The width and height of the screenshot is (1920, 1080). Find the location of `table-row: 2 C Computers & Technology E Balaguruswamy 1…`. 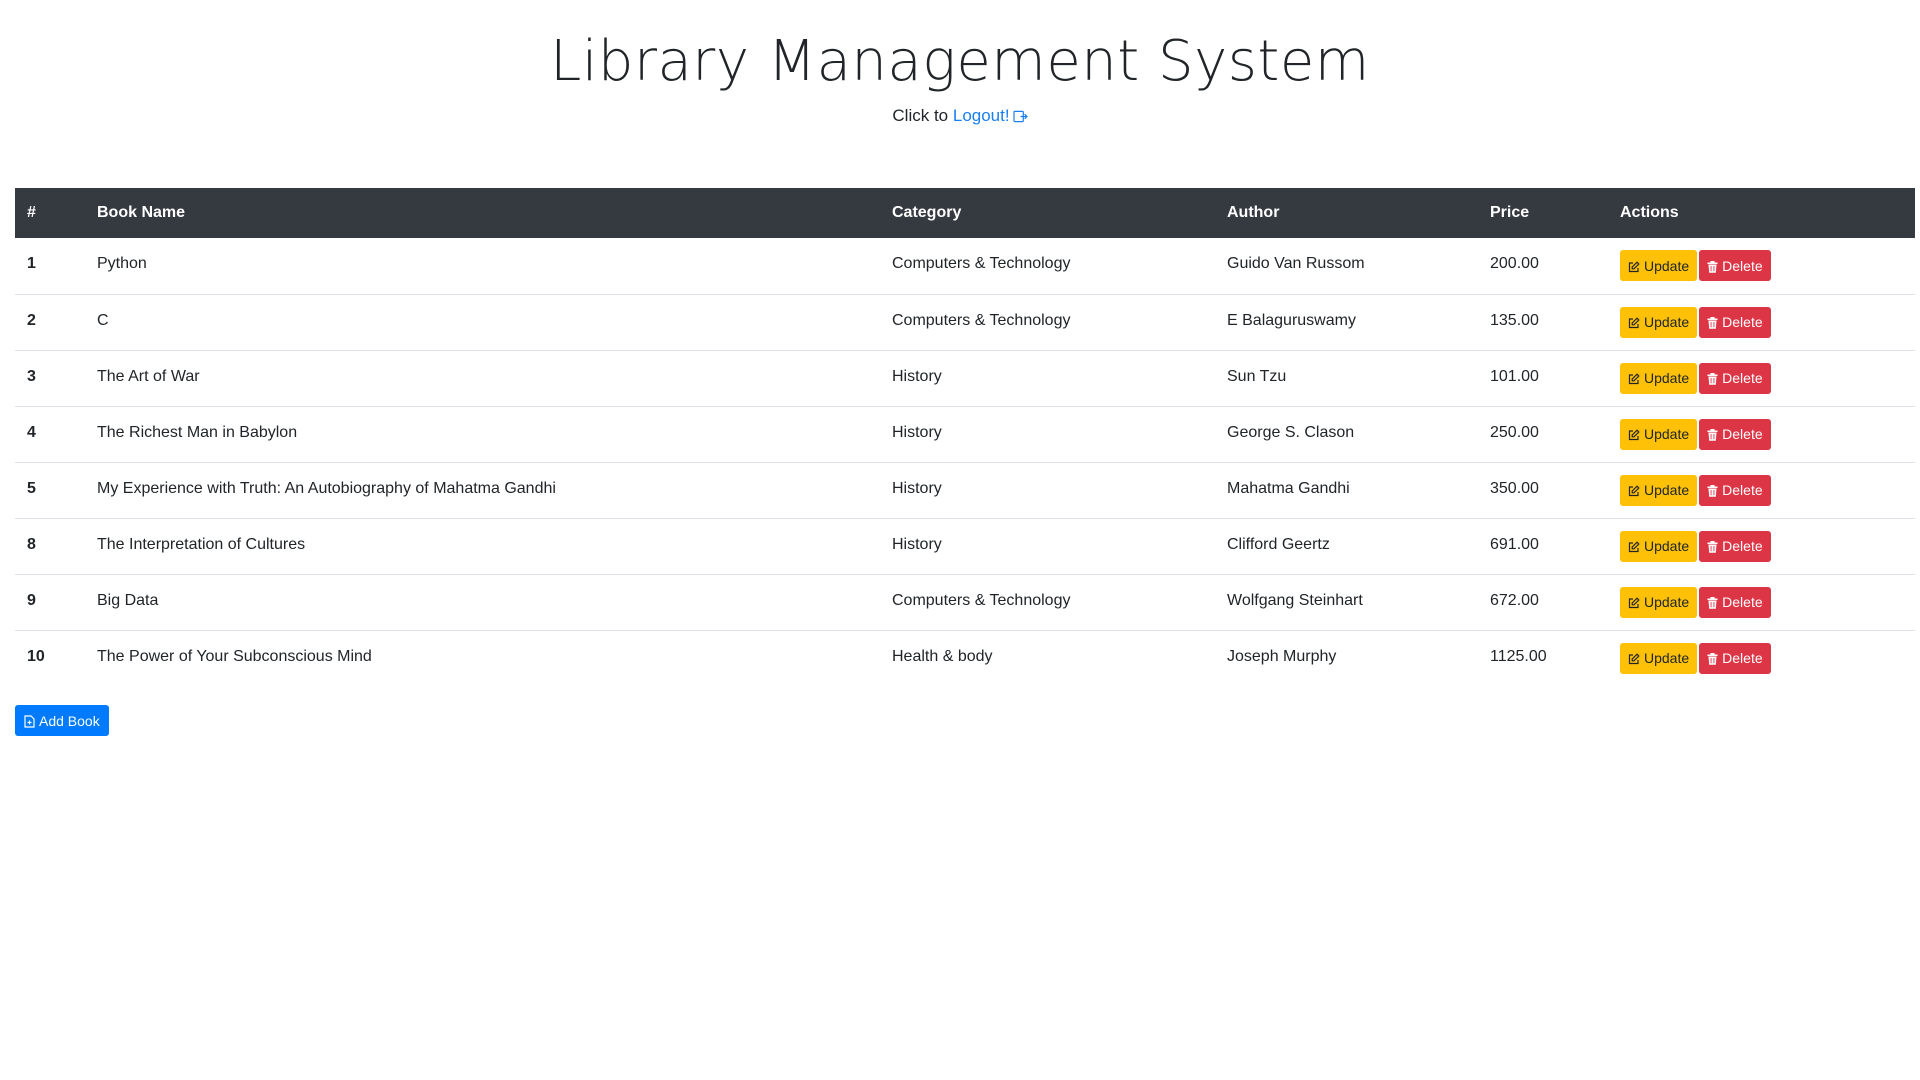

table-row: 2 C Computers & Technology E Balaguruswamy 1… is located at coordinates (965, 321).